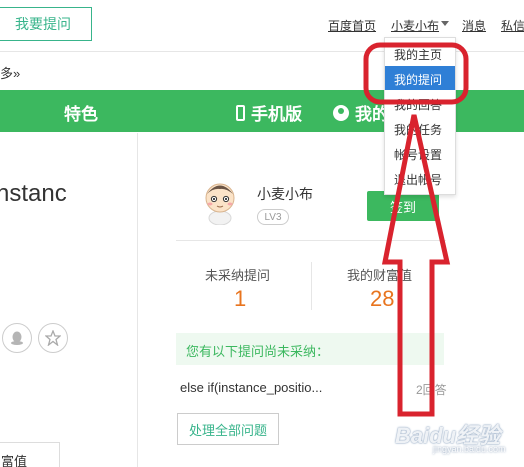 The image size is (524, 467). Describe the element at coordinates (361, 112) in the screenshot. I see `nav-my: 我的` at that location.